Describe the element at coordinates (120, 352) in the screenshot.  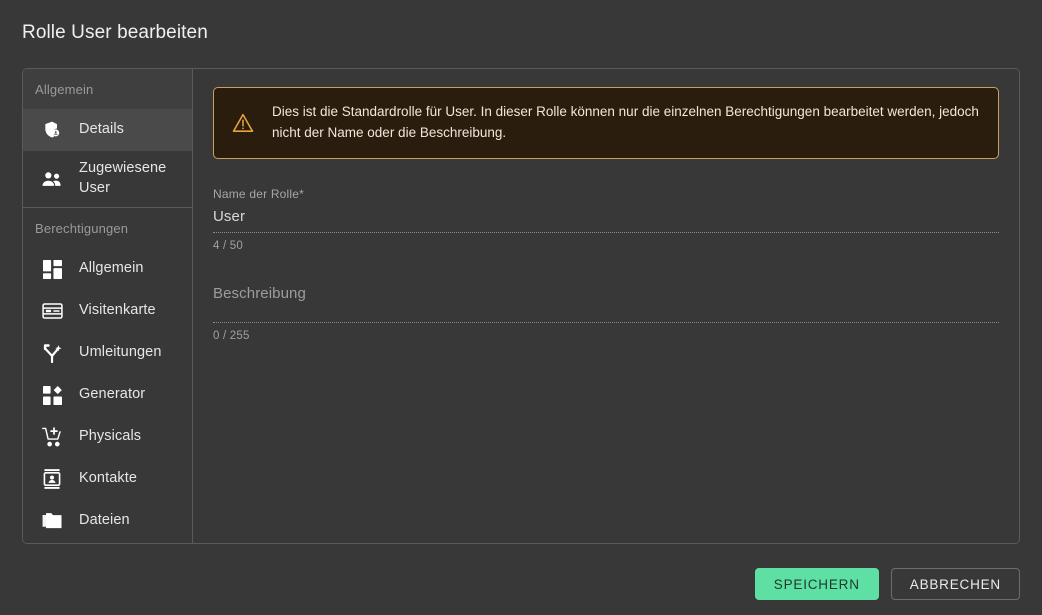
I see `sidebar-item-label: Umleitungen` at that location.